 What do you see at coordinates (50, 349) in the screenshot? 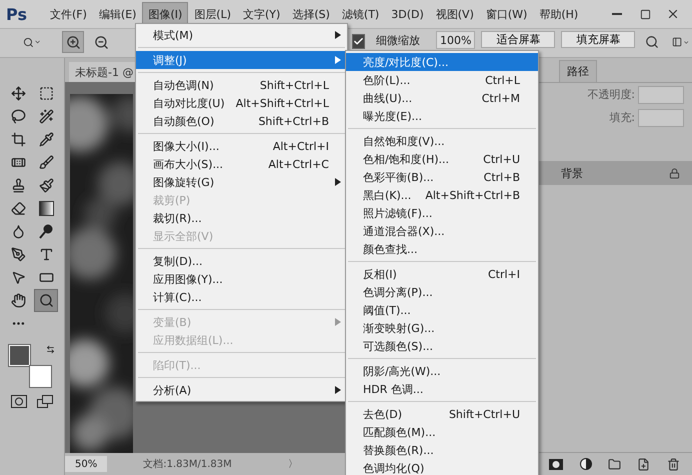
I see `swap-colors-icon` at bounding box center [50, 349].